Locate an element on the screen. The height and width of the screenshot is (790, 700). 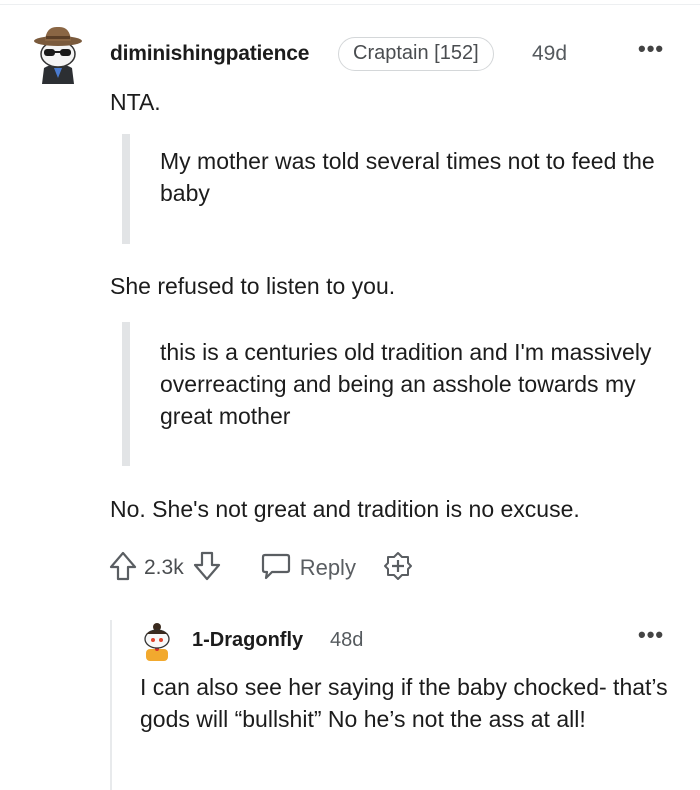
reply-username: 1-Dragonfly is located at coordinates (247, 640).